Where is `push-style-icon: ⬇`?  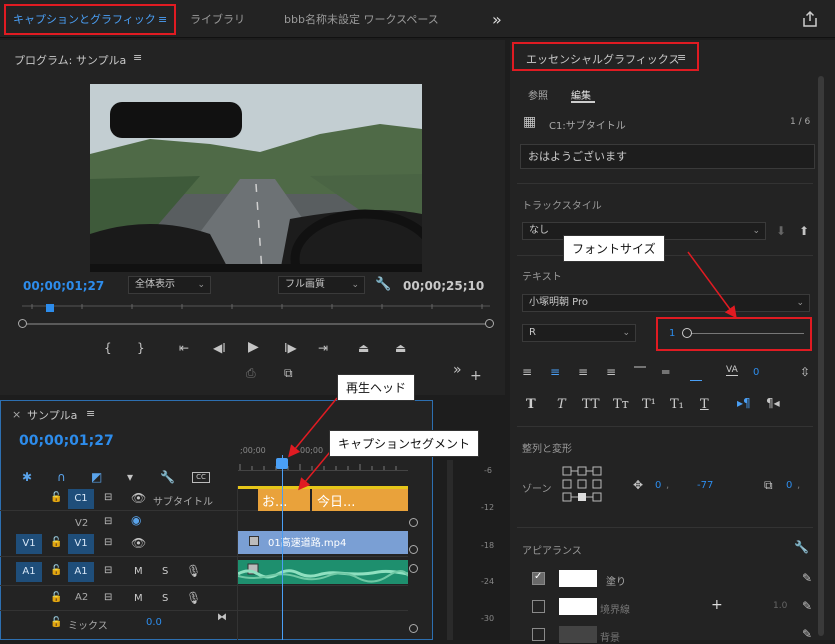 push-style-icon: ⬇ is located at coordinates (781, 231).